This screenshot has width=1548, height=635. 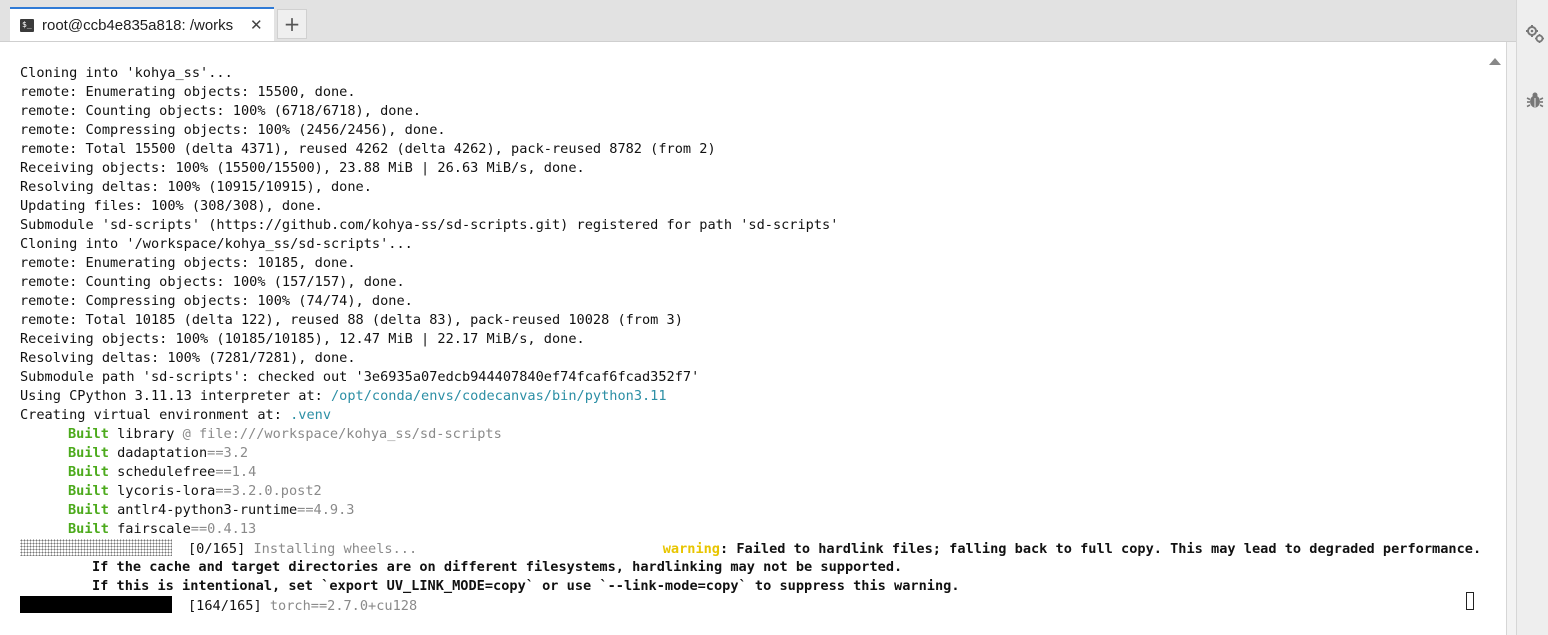 I want to click on terminal-text-segment: .venv, so click(x=310, y=415).